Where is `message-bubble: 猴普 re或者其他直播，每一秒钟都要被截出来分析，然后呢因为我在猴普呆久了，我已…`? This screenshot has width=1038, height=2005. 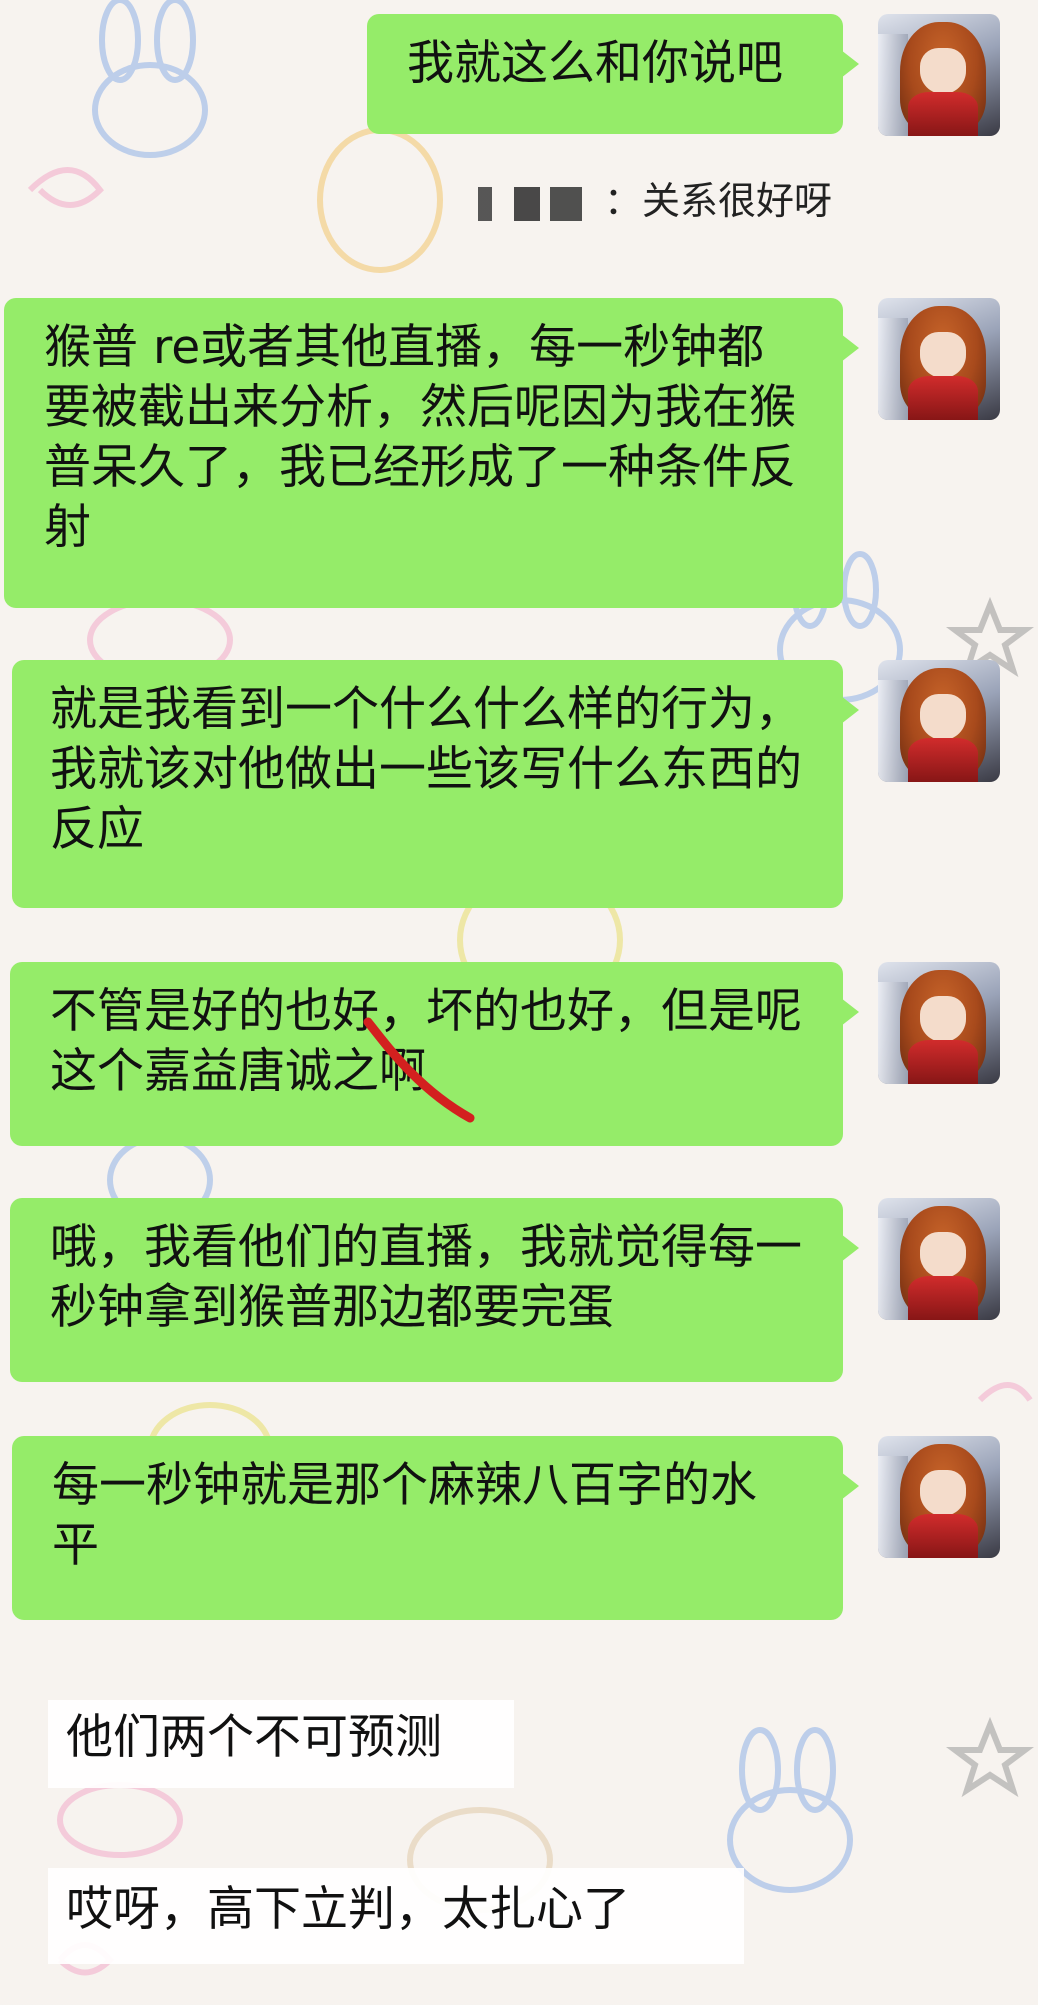
message-bubble: 猴普 re或者其他直播，每一秒钟都要被截出来分析，然后呢因为我在猴普呆久了，我已… is located at coordinates (431, 453).